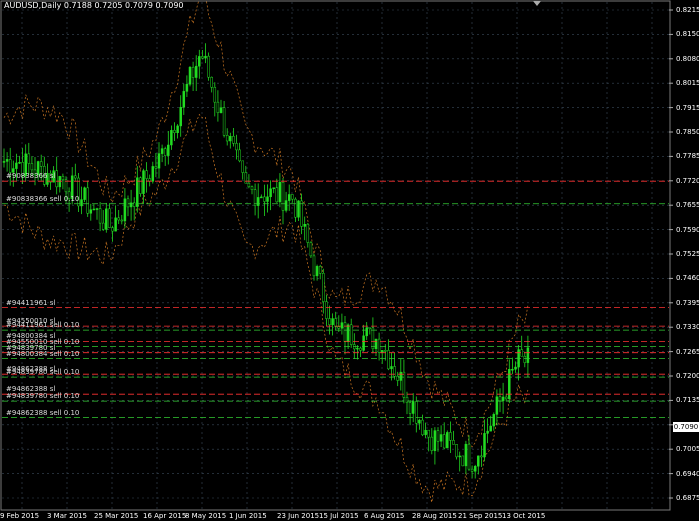 Image resolution: width=699 pixels, height=521 pixels. Describe the element at coordinates (687, 180) in the screenshot. I see `price-tick-label: 0.7720` at that location.